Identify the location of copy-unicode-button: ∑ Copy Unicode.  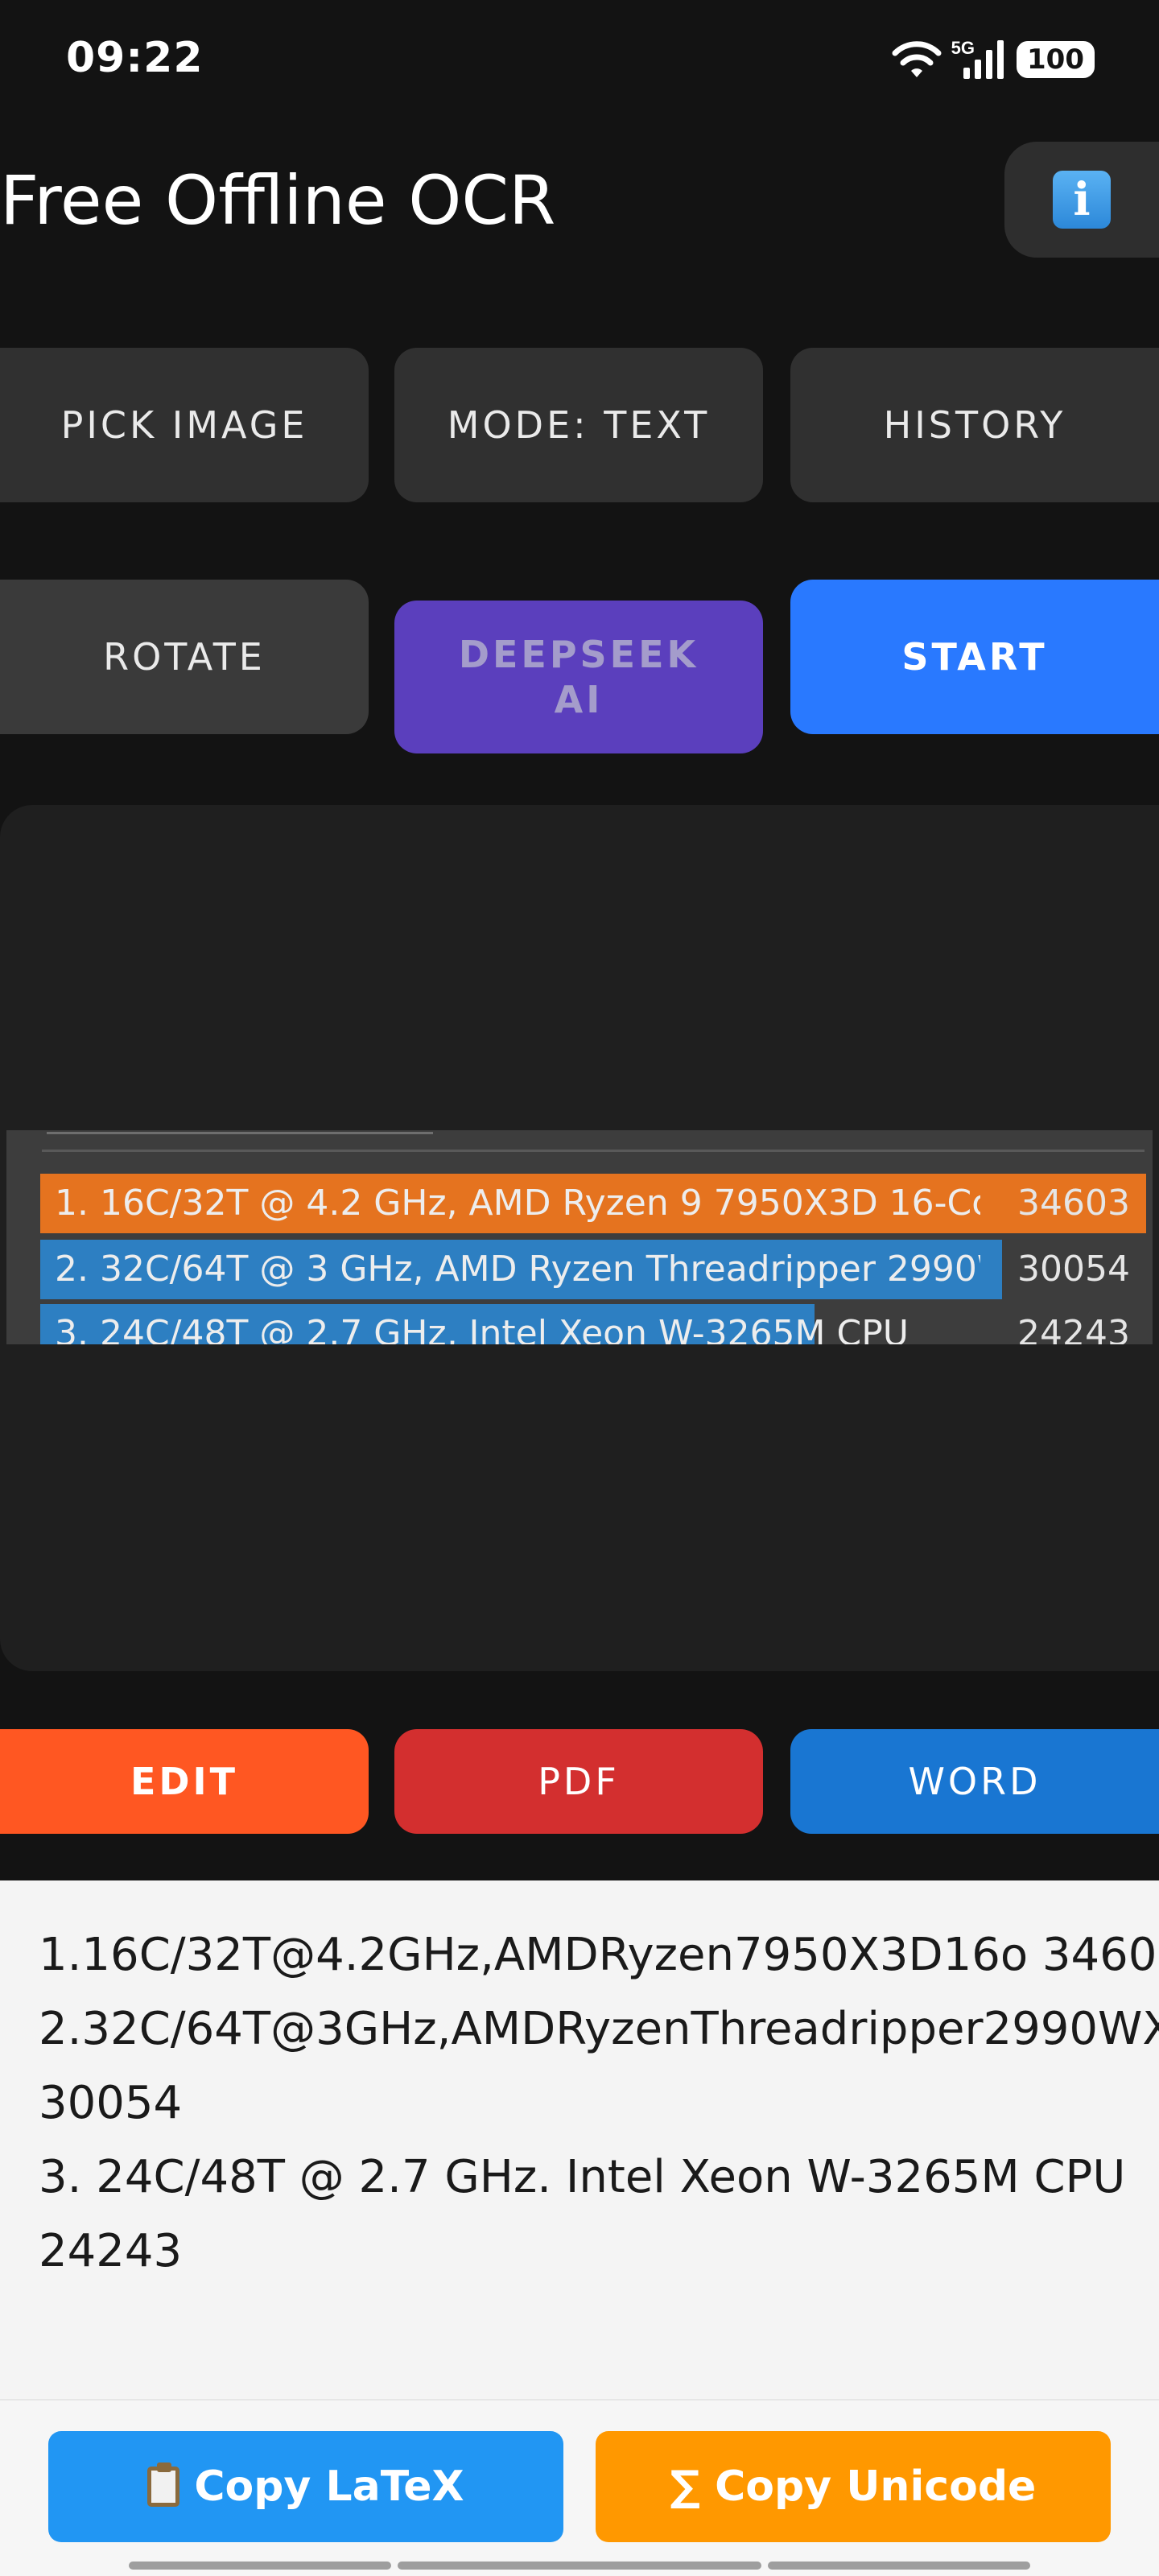
(853, 2486).